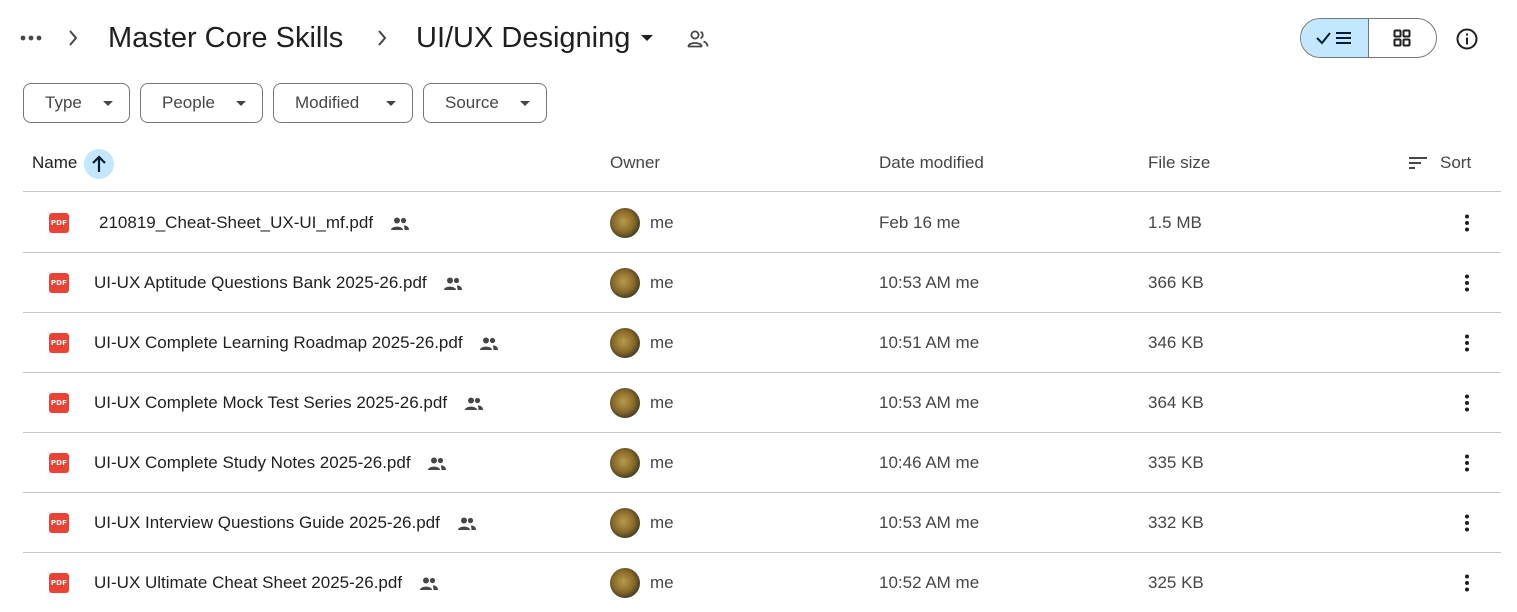  Describe the element at coordinates (248, 582) in the screenshot. I see `file-name-text: UI-UX Ultimate Cheat Sheet 2025-26.pdf` at that location.